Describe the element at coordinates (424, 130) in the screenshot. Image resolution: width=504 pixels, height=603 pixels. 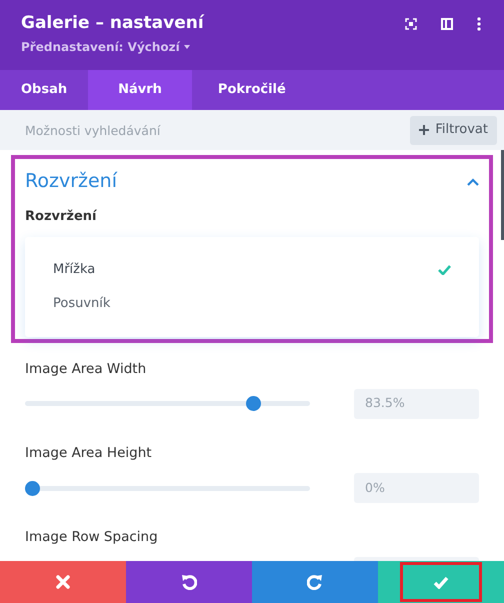
I see `plus-icon` at that location.